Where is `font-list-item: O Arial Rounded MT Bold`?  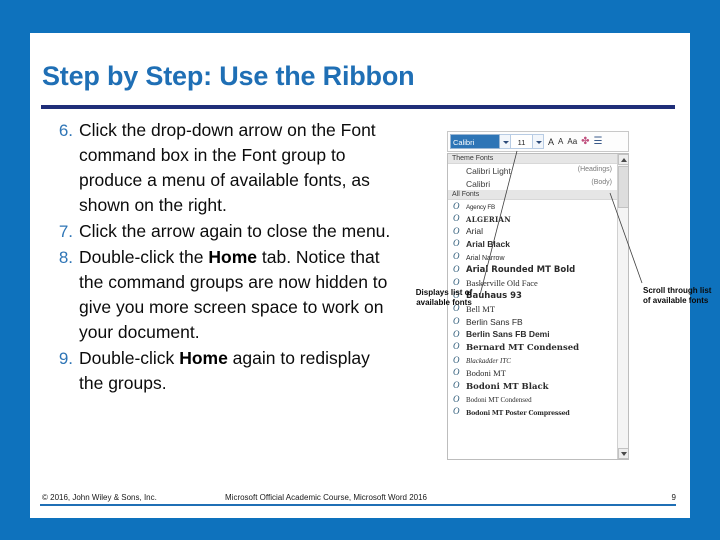 font-list-item: O Arial Rounded MT Bold is located at coordinates (538, 270).